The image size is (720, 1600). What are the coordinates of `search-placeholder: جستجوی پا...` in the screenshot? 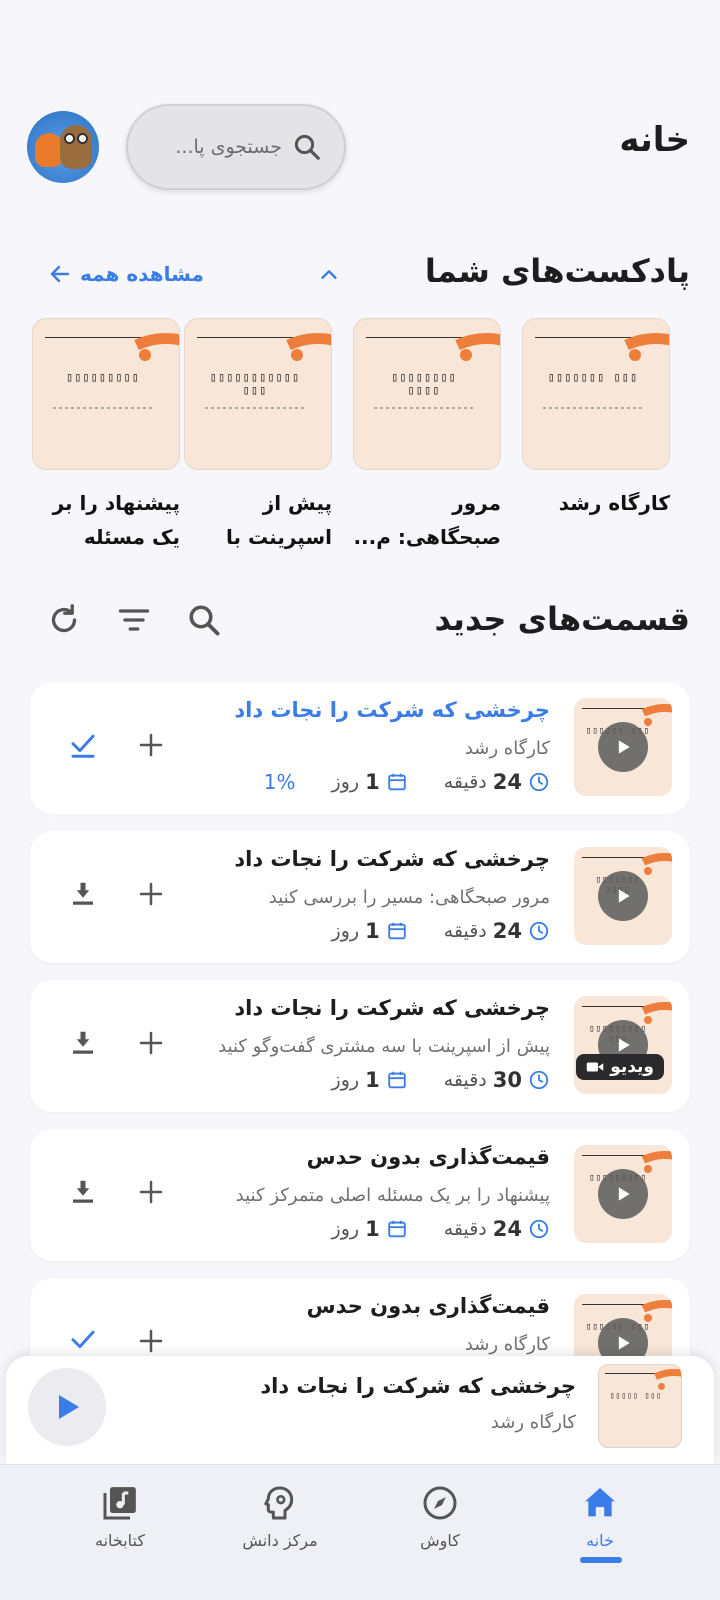 It's located at (216, 147).